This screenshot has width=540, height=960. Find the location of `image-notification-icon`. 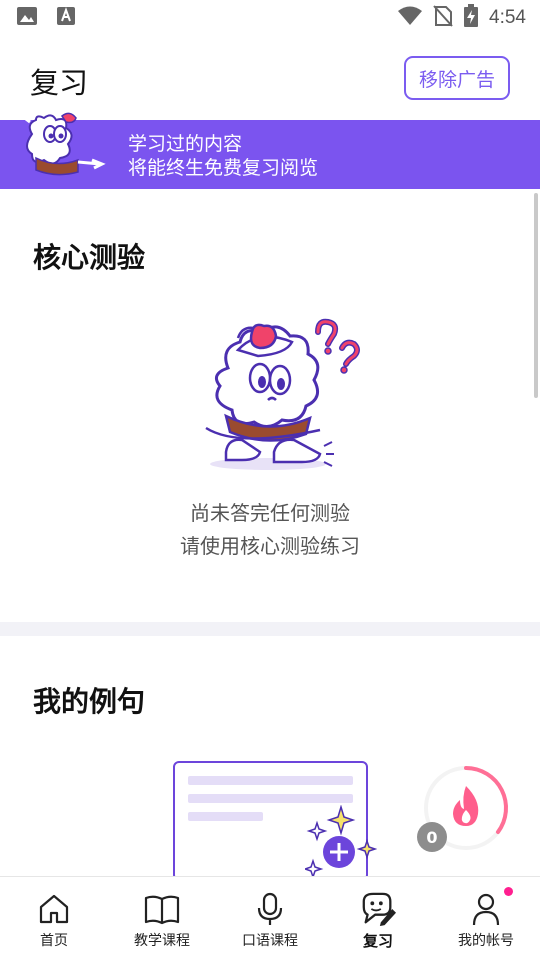

image-notification-icon is located at coordinates (27, 18).